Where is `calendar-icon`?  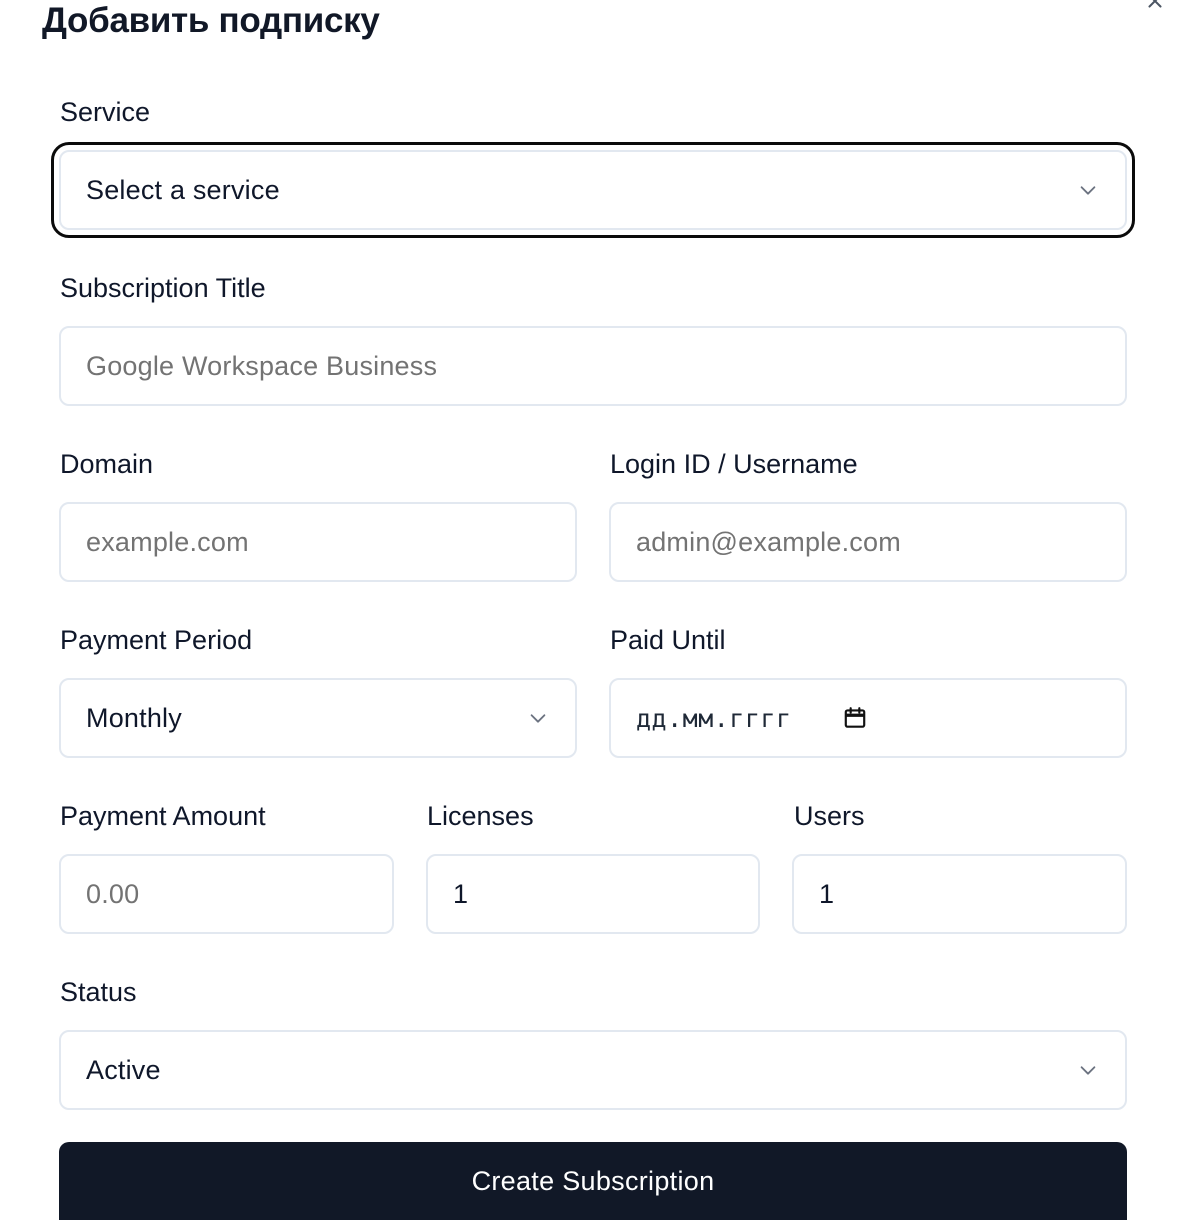
calendar-icon is located at coordinates (855, 718).